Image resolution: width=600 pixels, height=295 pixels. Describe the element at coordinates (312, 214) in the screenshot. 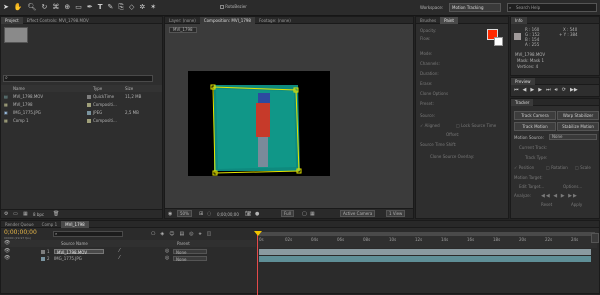

I see `transparency-grid-icon: ▦` at that location.